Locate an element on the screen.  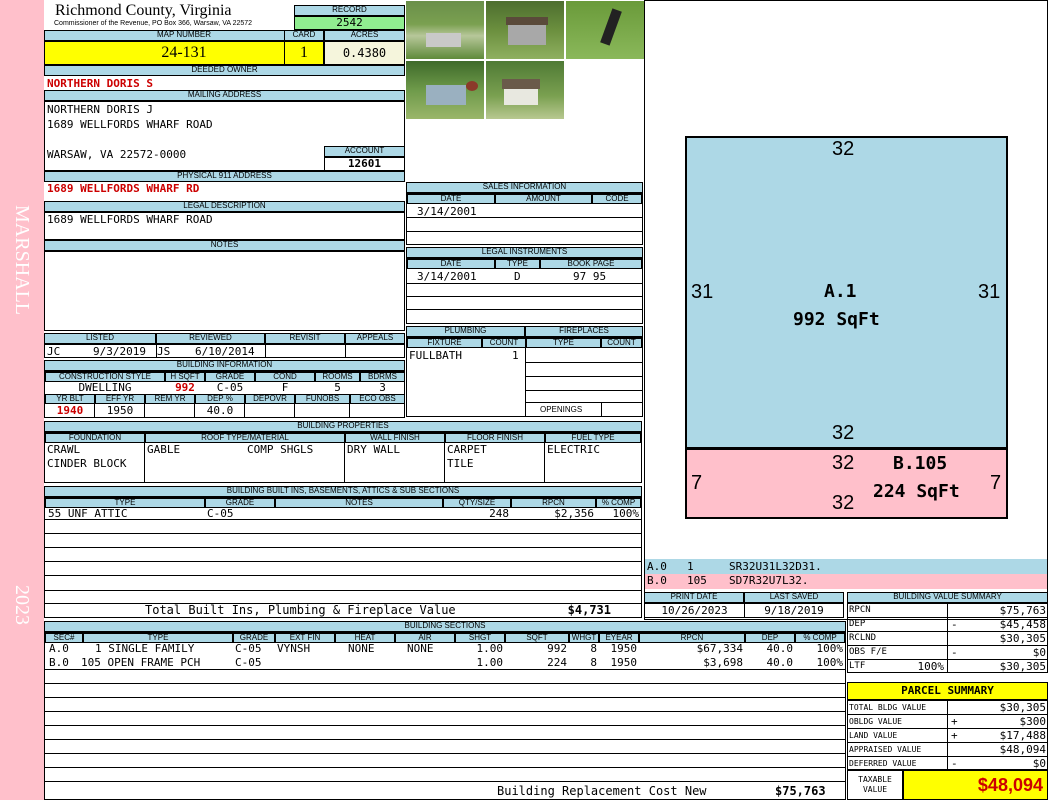
deeded-owner-label: DEEDED OWNER is located at coordinates (224, 70).